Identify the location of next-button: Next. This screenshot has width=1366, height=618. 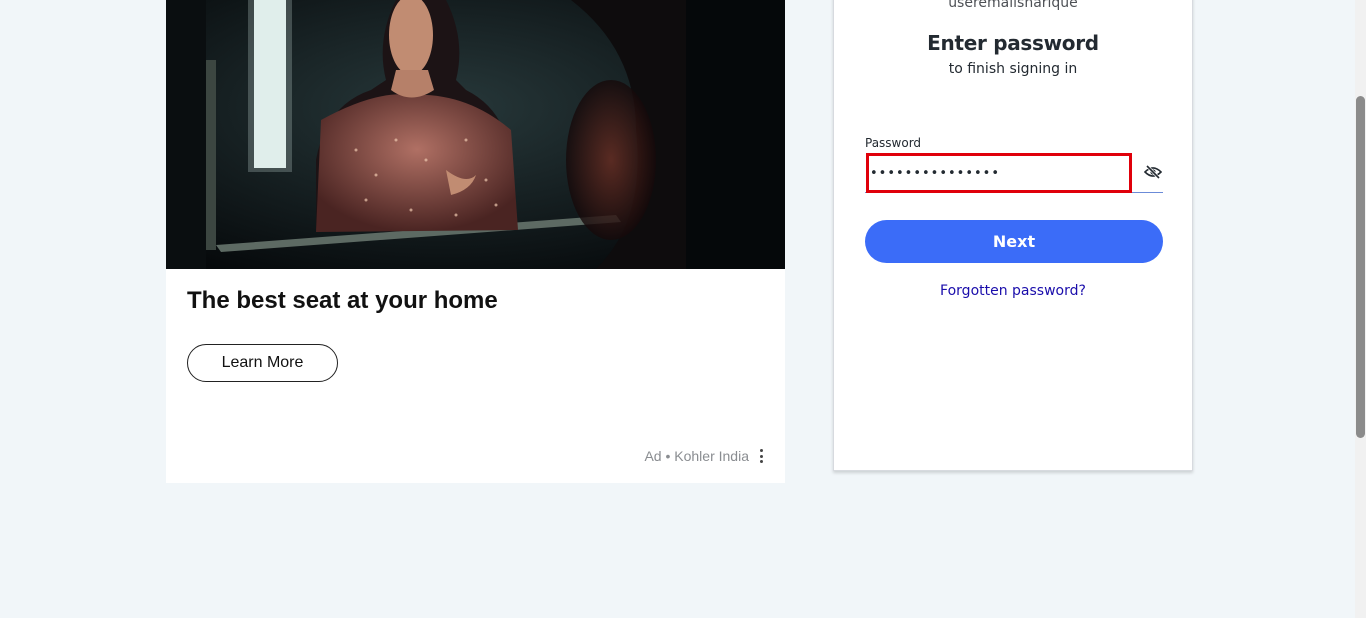
(1014, 241).